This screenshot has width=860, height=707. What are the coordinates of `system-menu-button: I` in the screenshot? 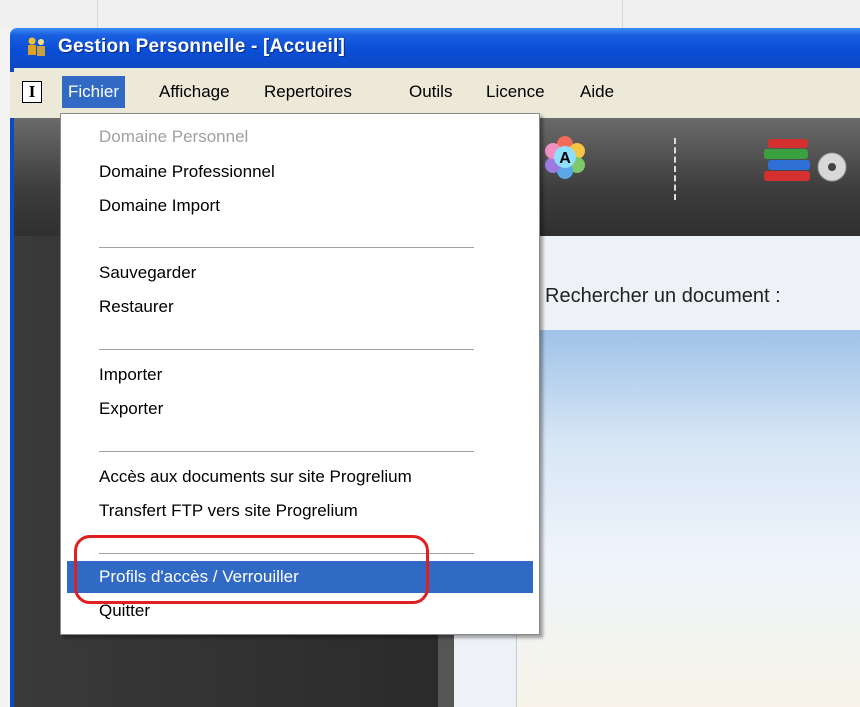 It's located at (32, 92).